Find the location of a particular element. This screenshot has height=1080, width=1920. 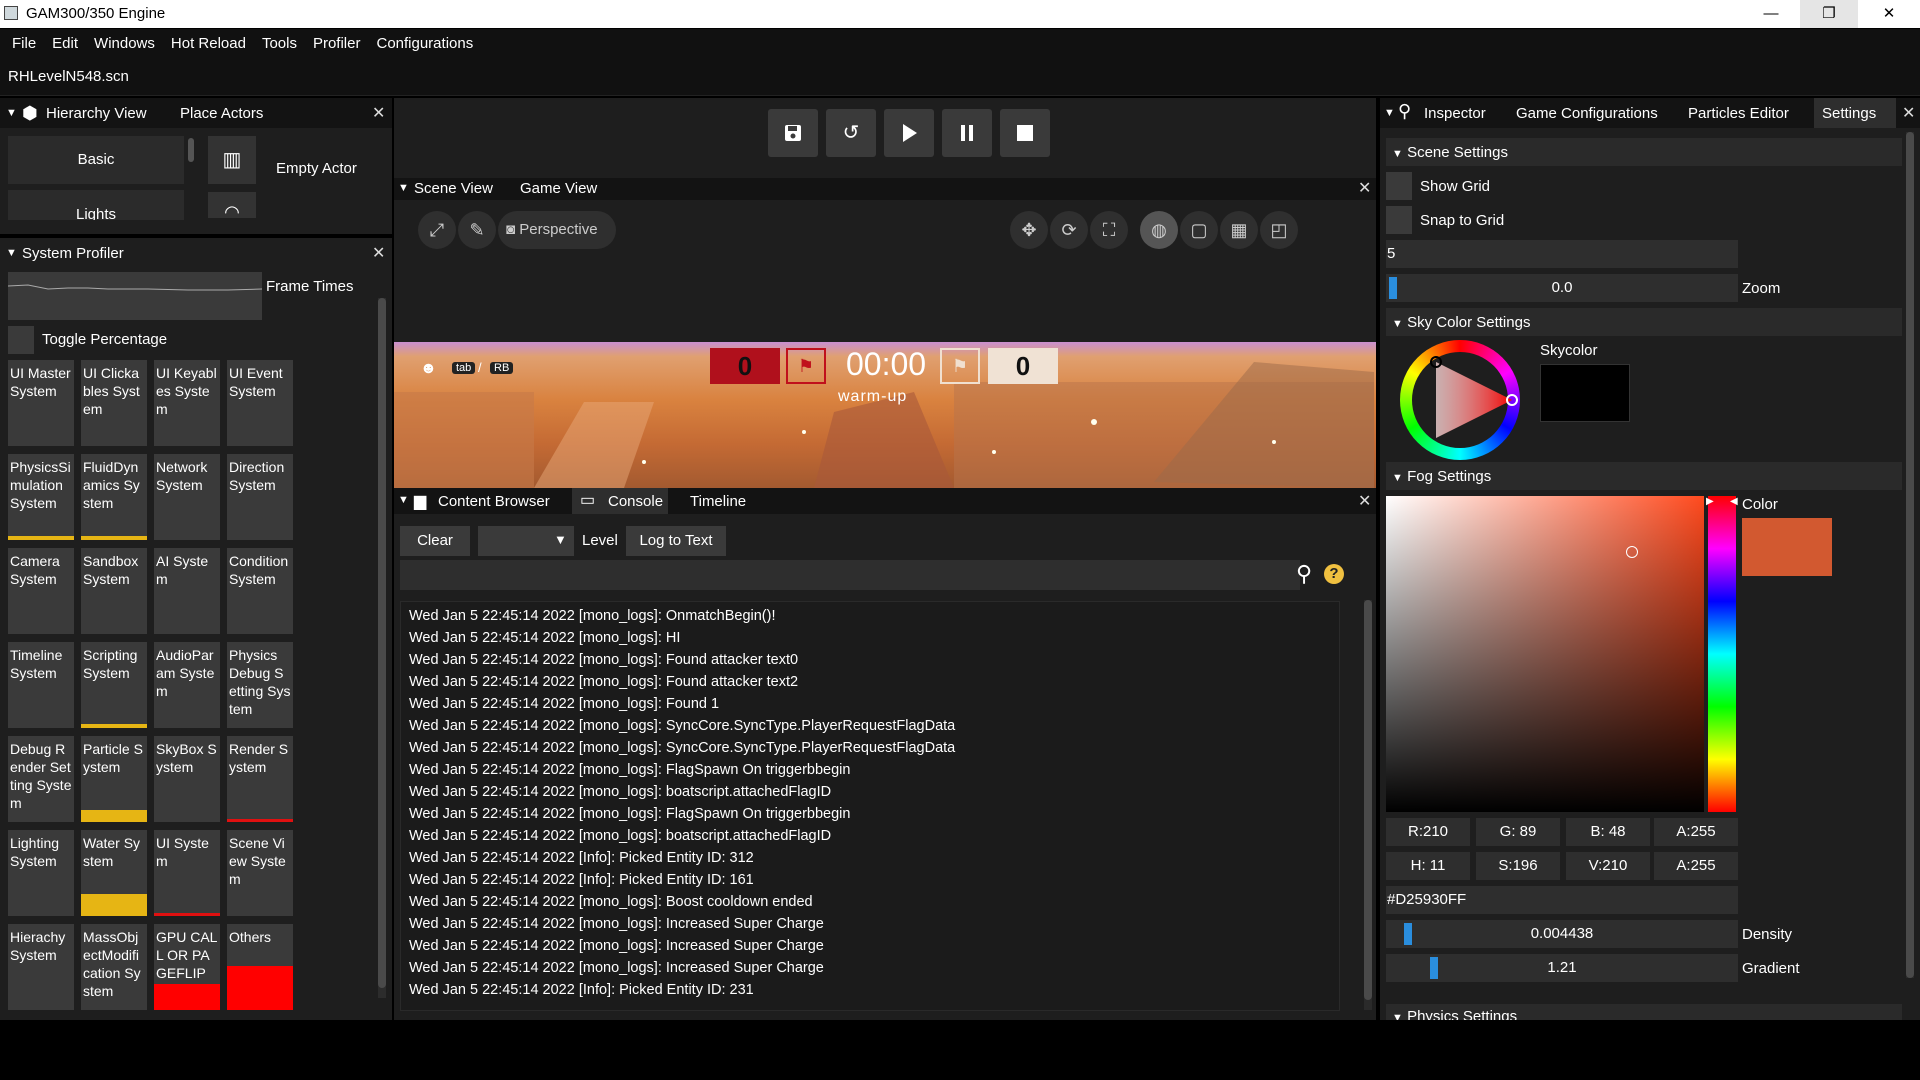

fog-b-field: B: 48 is located at coordinates (1608, 832).